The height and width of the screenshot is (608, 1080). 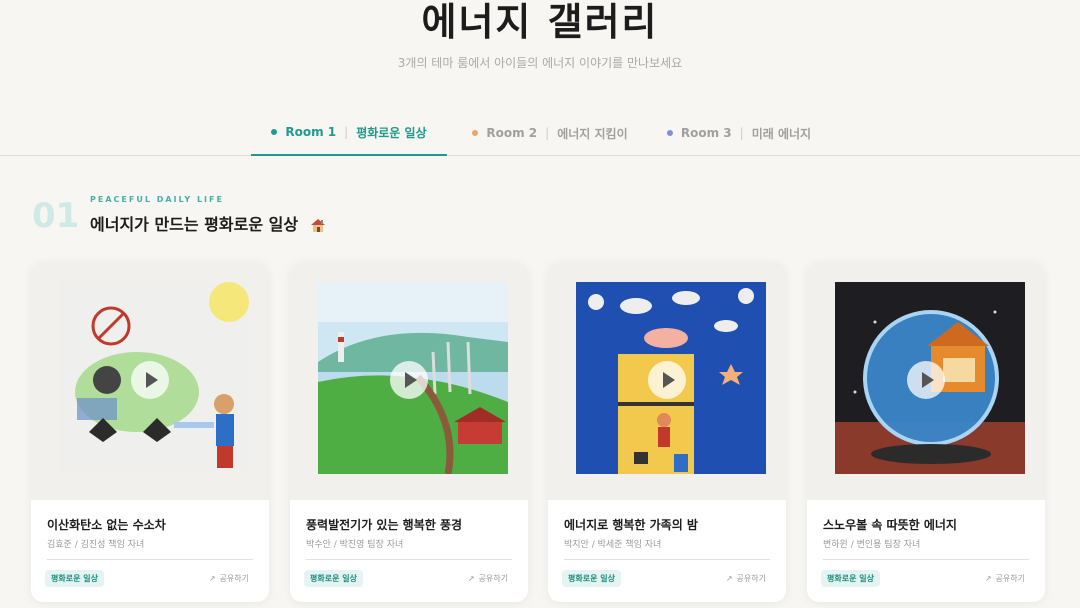 What do you see at coordinates (706, 133) in the screenshot?
I see `tab-room-label: Room 3` at bounding box center [706, 133].